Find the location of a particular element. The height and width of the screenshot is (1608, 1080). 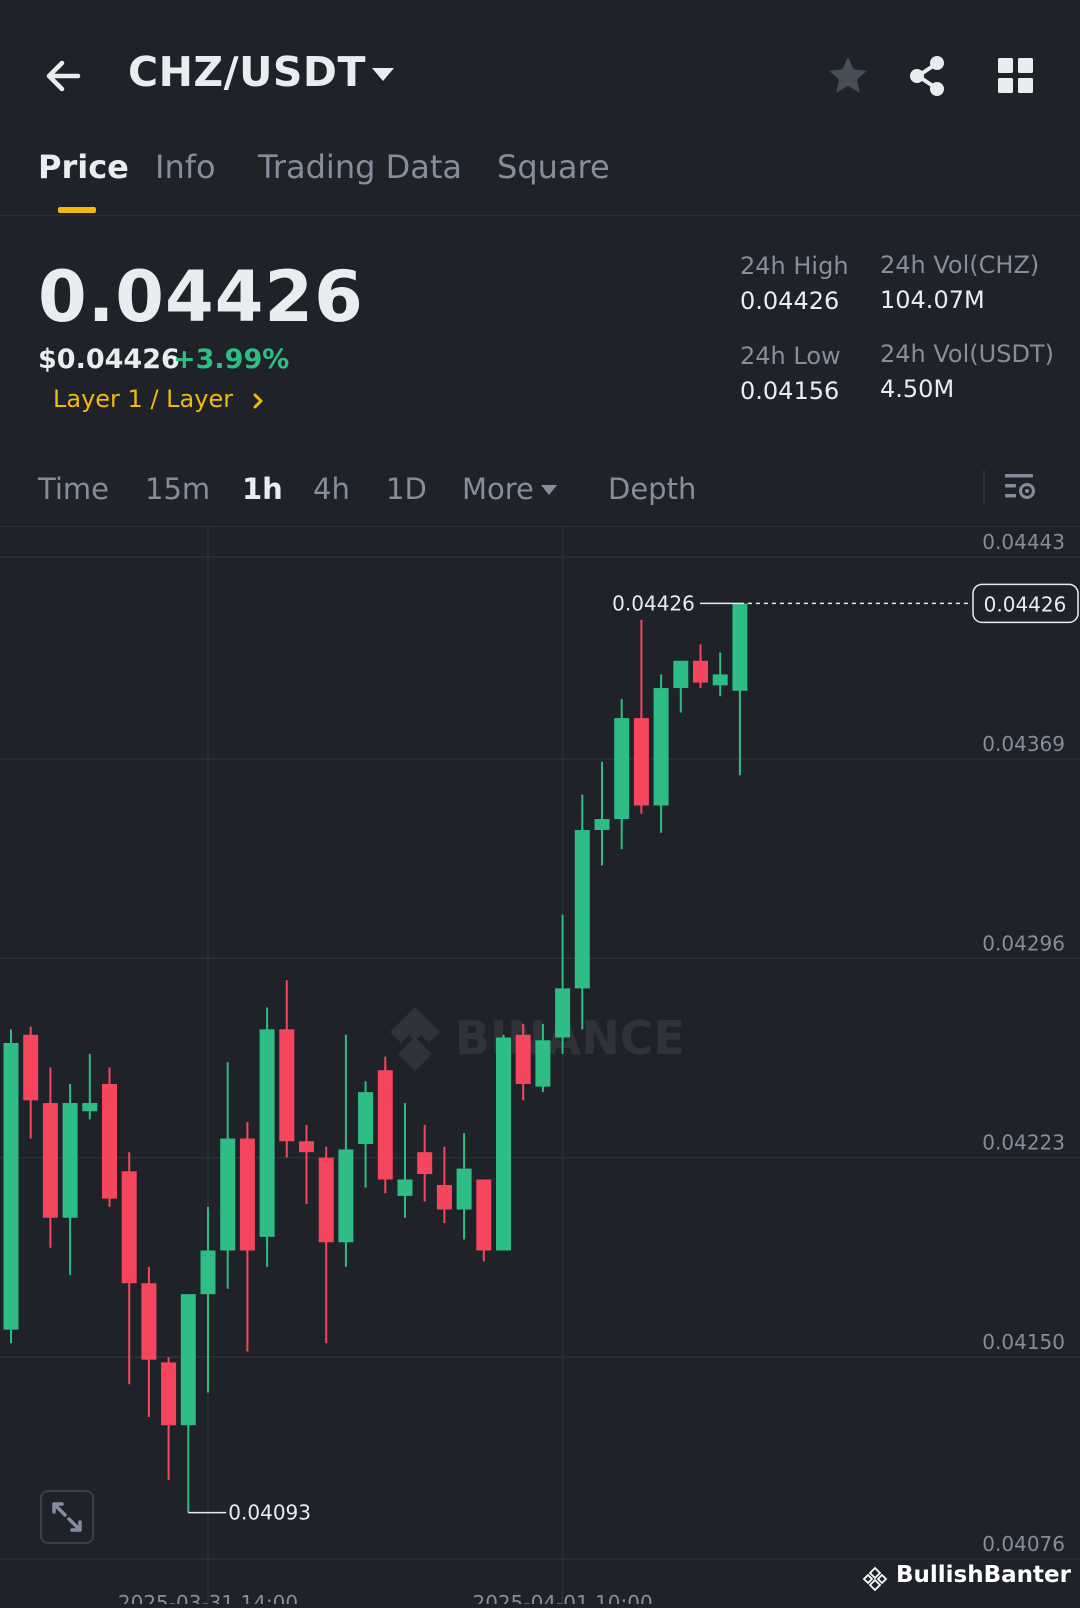

y-axis-tick-label: 0.04296 is located at coordinates (1023, 943).